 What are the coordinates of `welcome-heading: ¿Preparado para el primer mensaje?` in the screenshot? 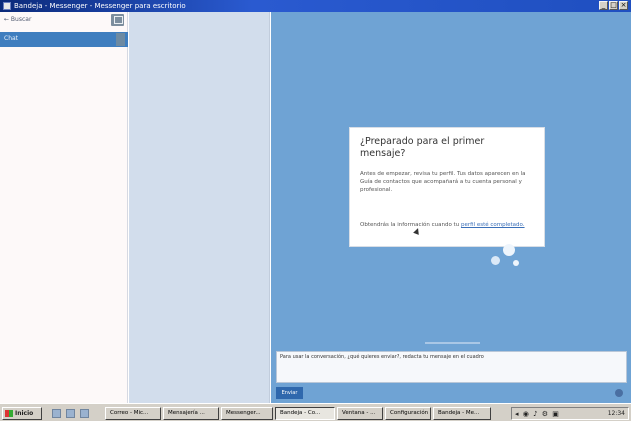 It's located at (422, 147).